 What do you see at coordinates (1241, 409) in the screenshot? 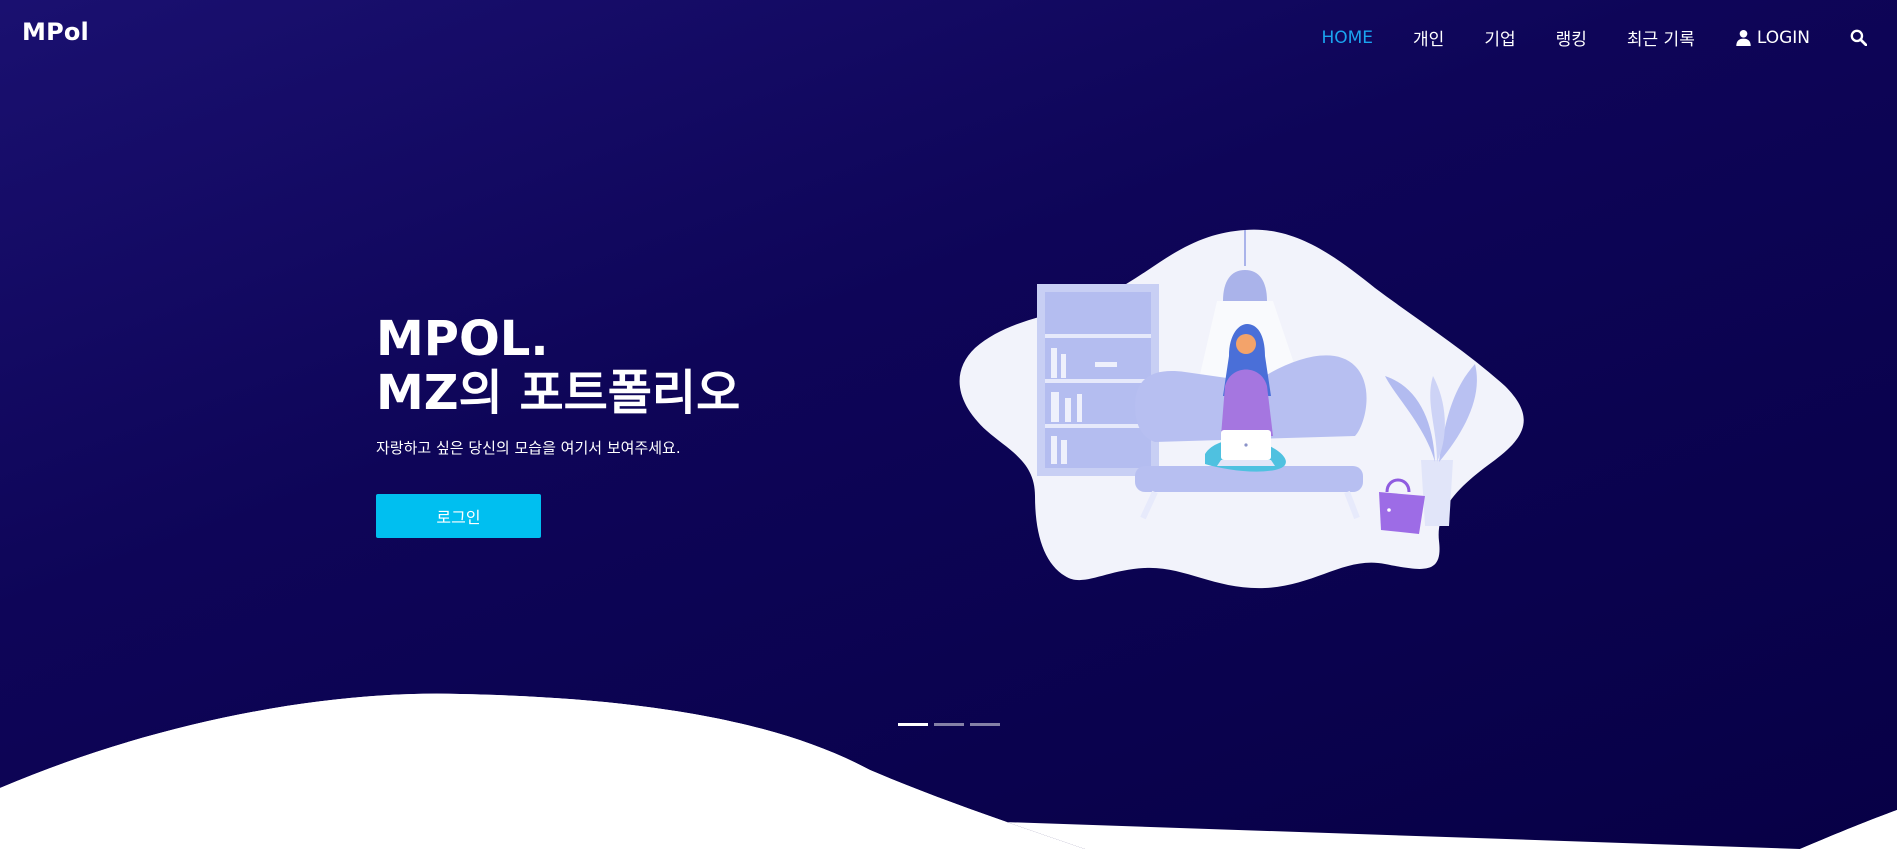
I see `hero-illustration` at bounding box center [1241, 409].